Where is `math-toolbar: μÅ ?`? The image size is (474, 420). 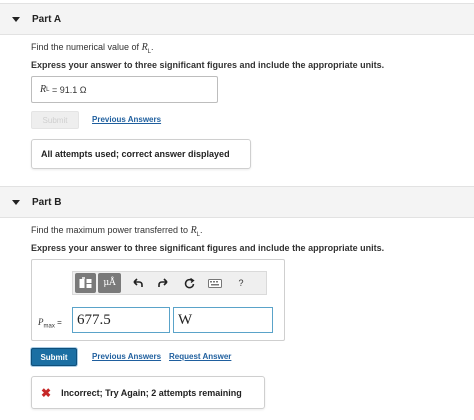
math-toolbar: μÅ ? is located at coordinates (169, 283).